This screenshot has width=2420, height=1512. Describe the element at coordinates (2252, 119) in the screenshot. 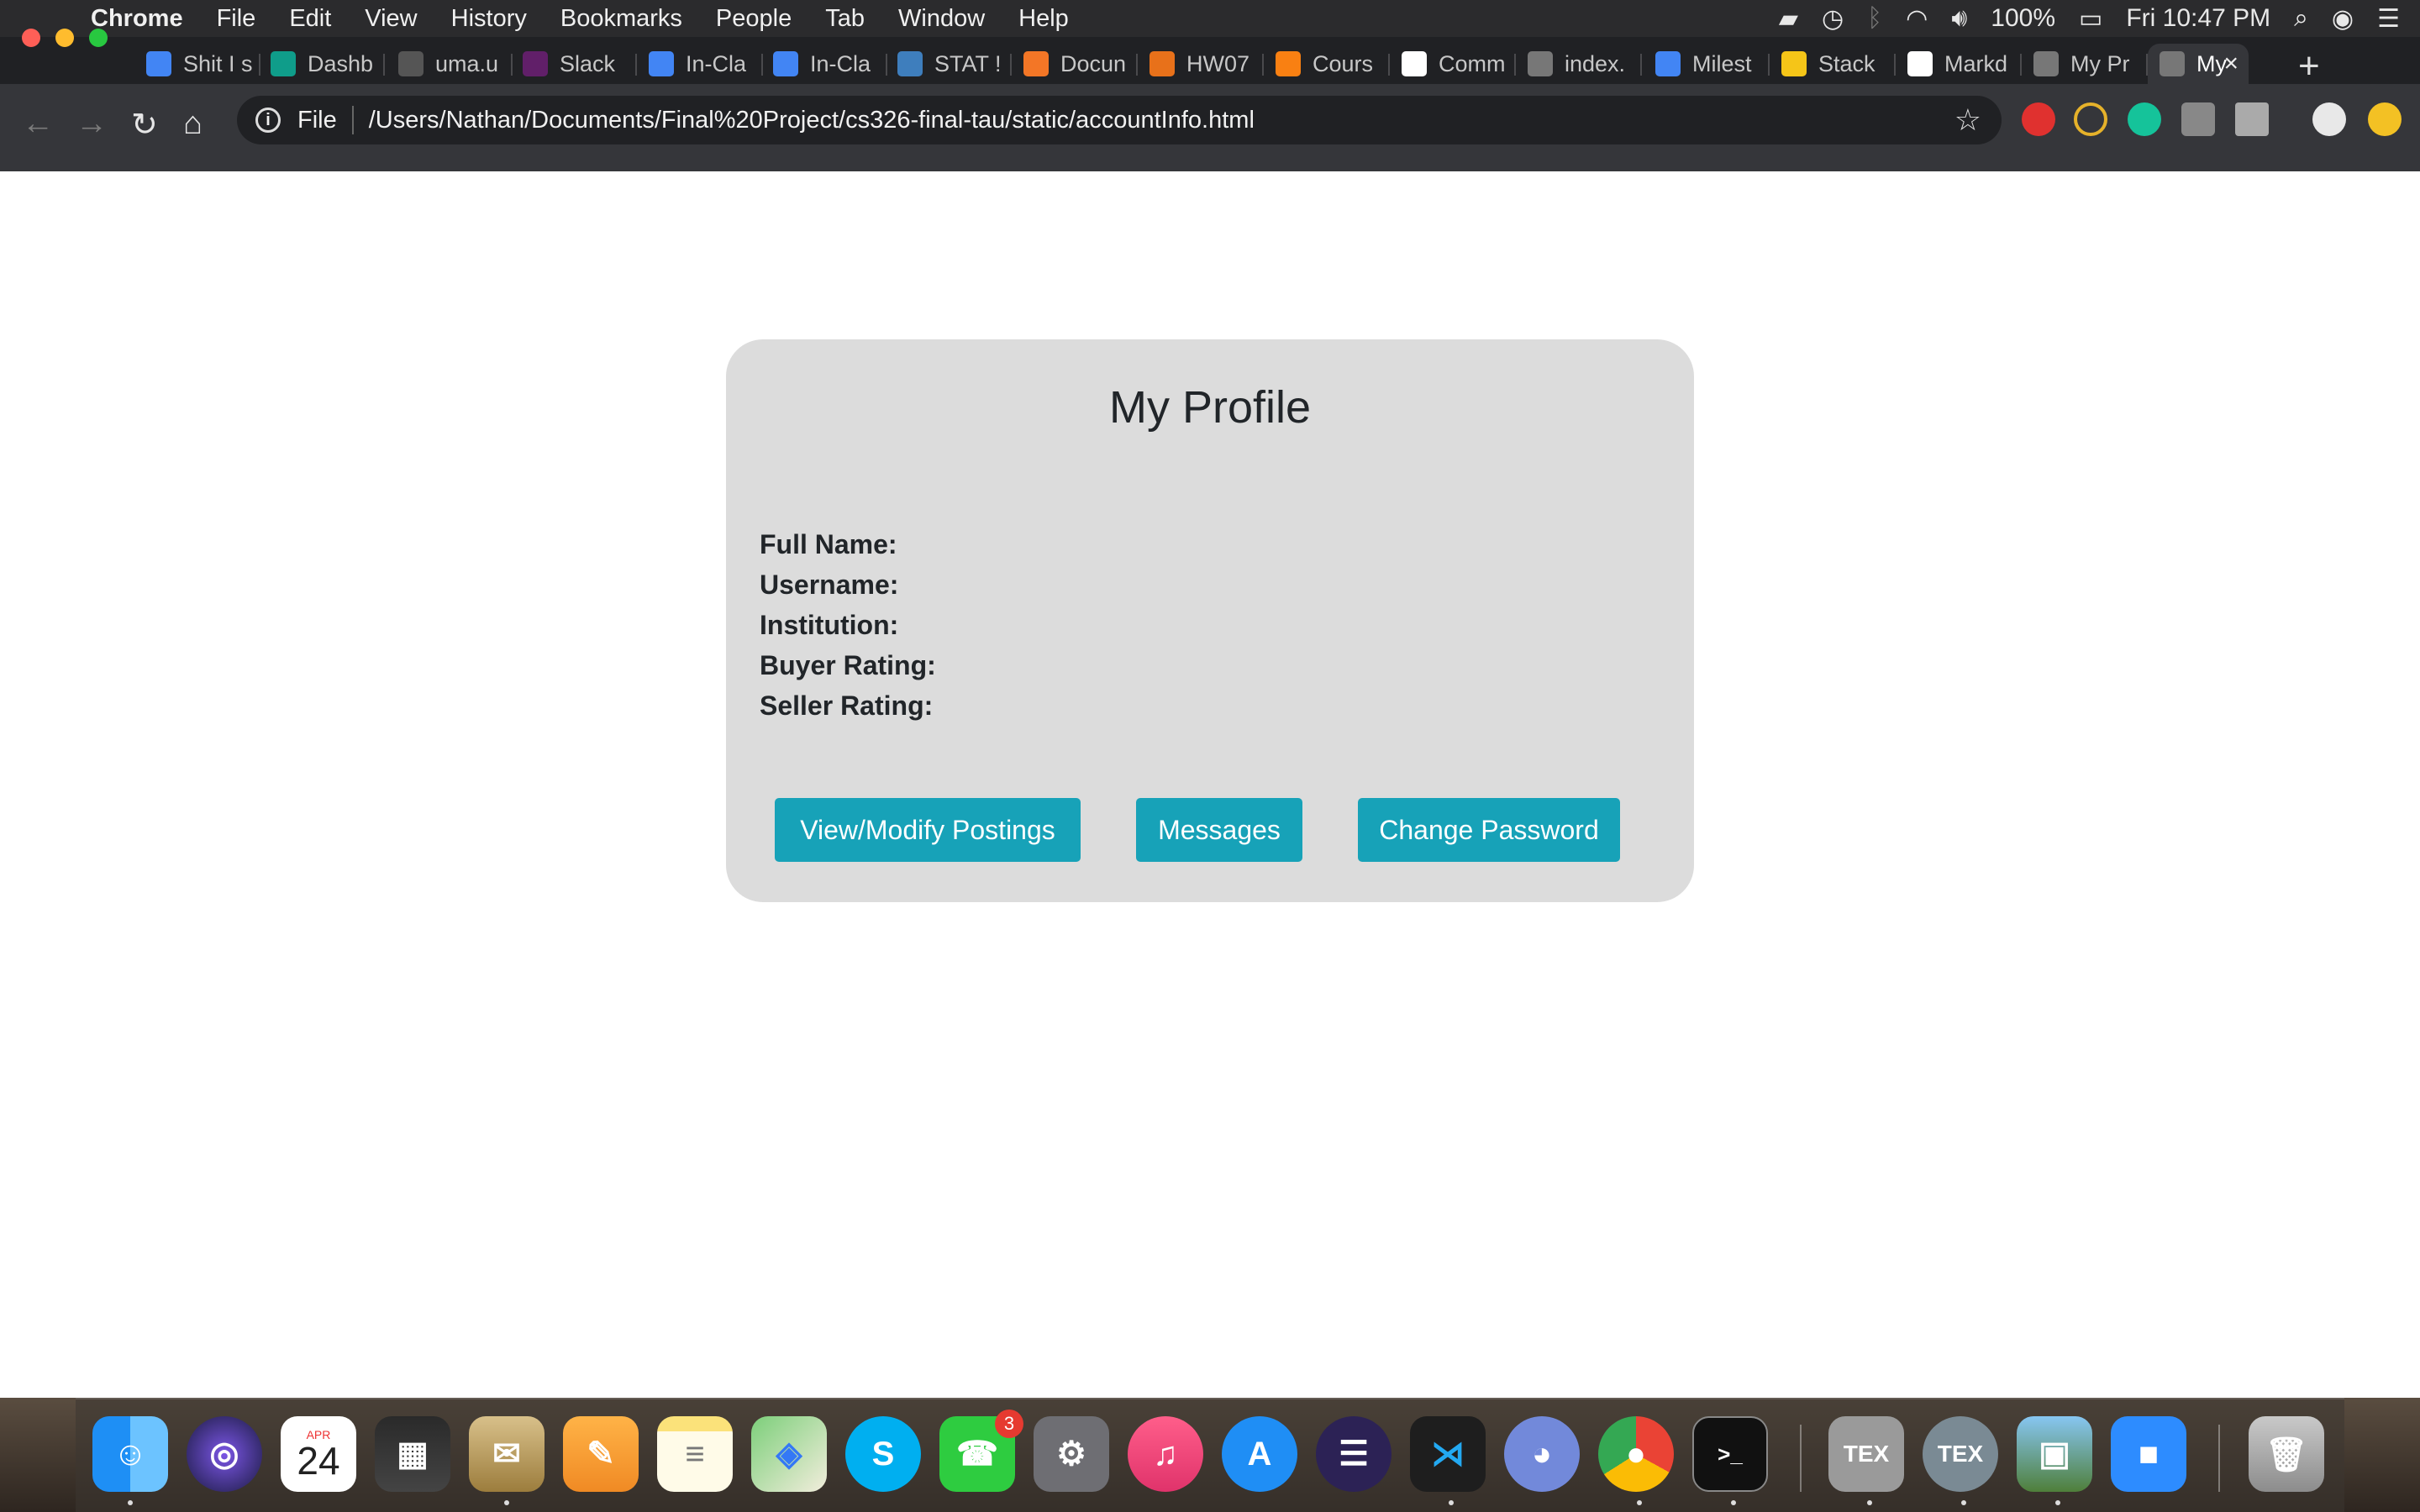

I see `reader-extension-icon` at that location.